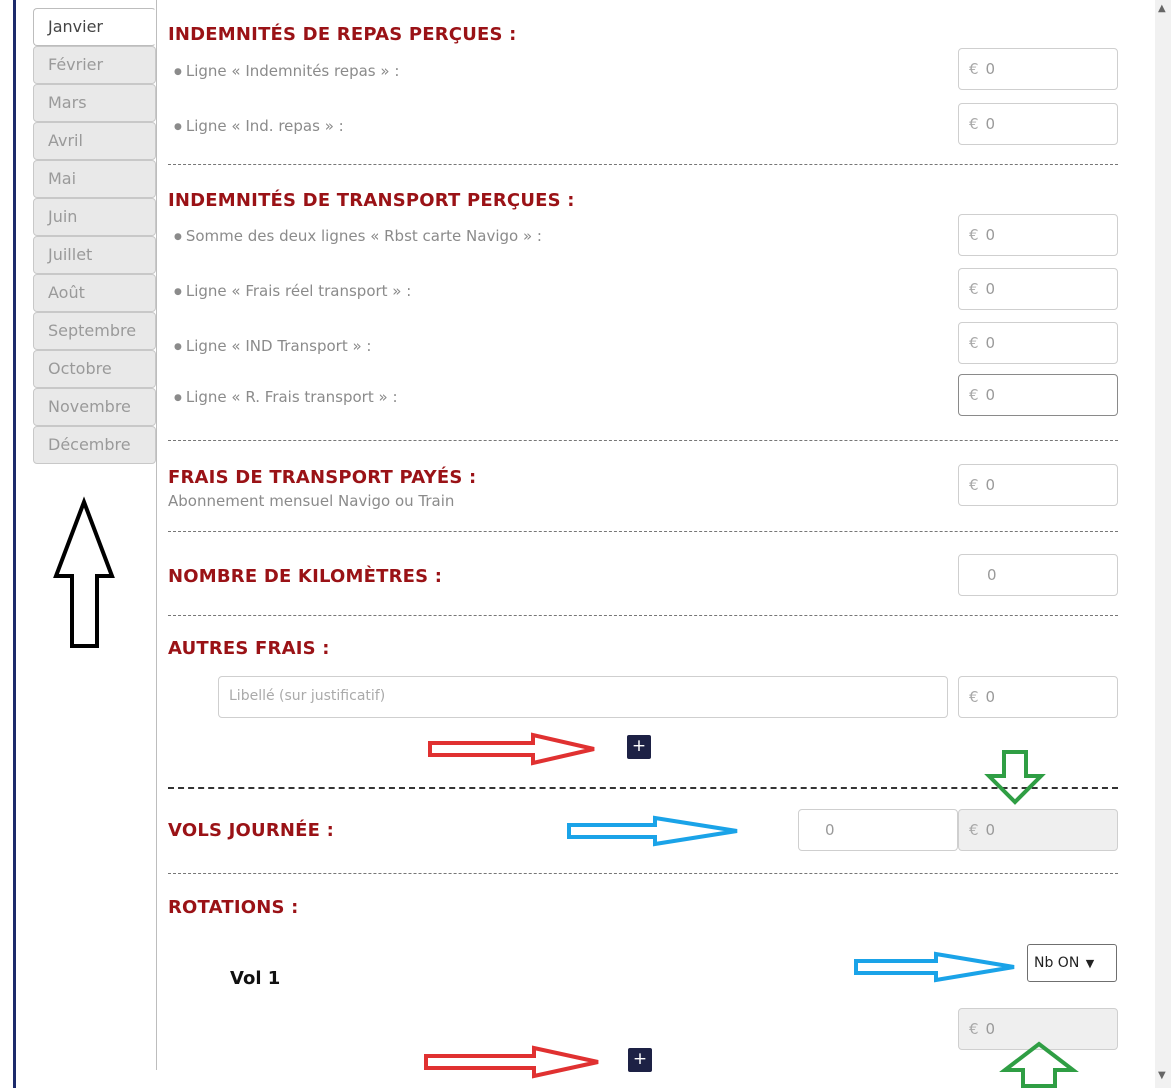  I want to click on tabs-divider, so click(156, 535).